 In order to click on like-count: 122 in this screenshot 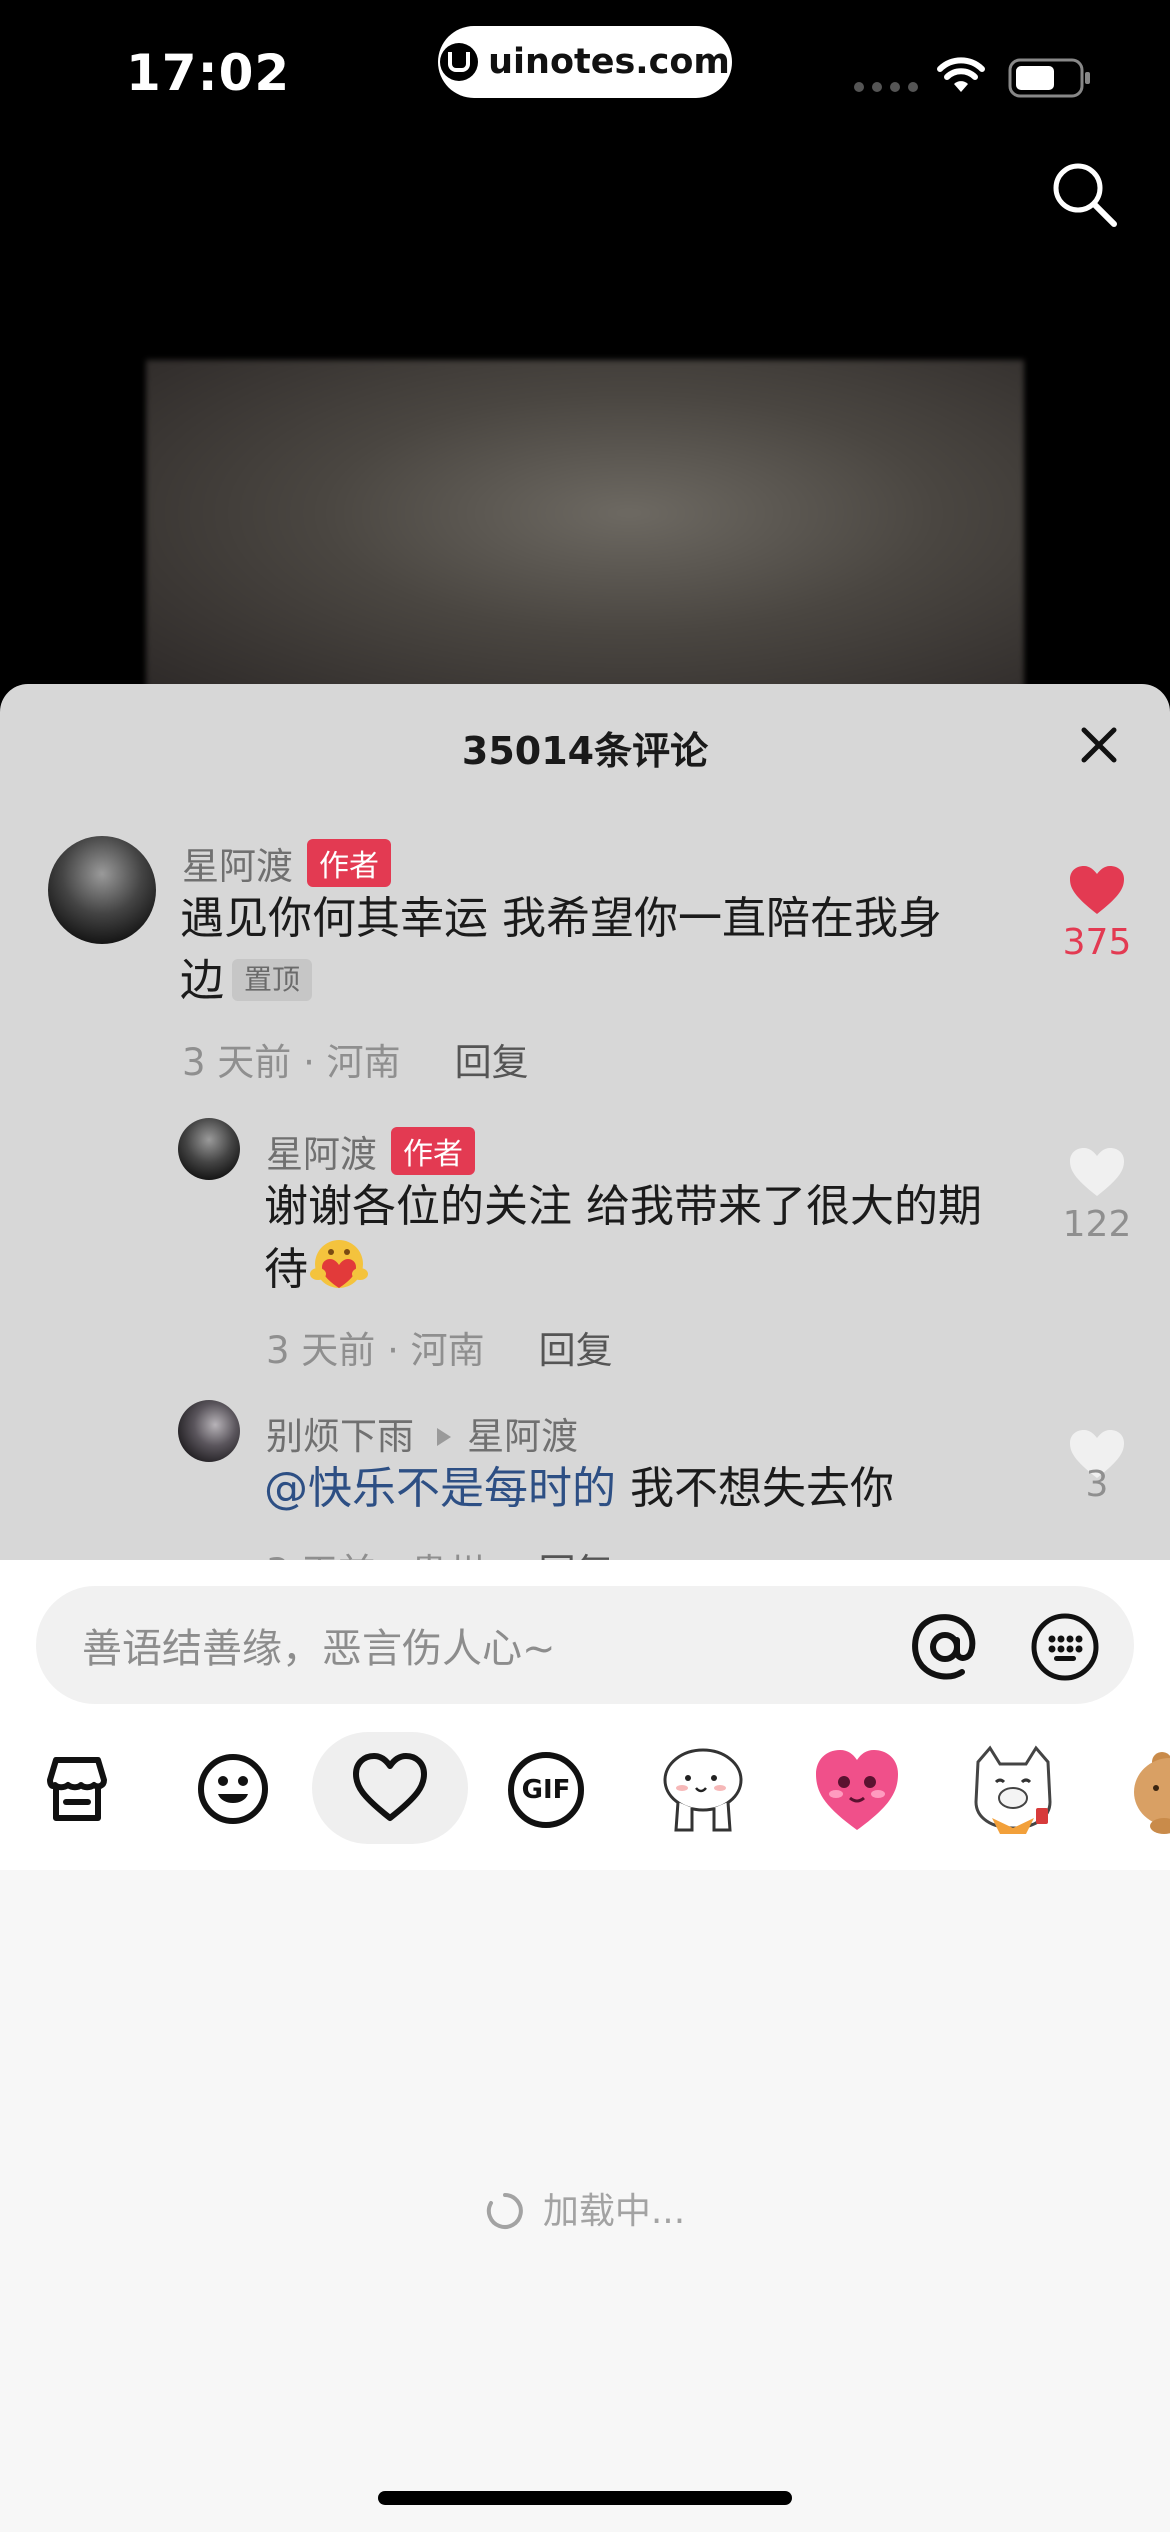, I will do `click(1097, 1224)`.